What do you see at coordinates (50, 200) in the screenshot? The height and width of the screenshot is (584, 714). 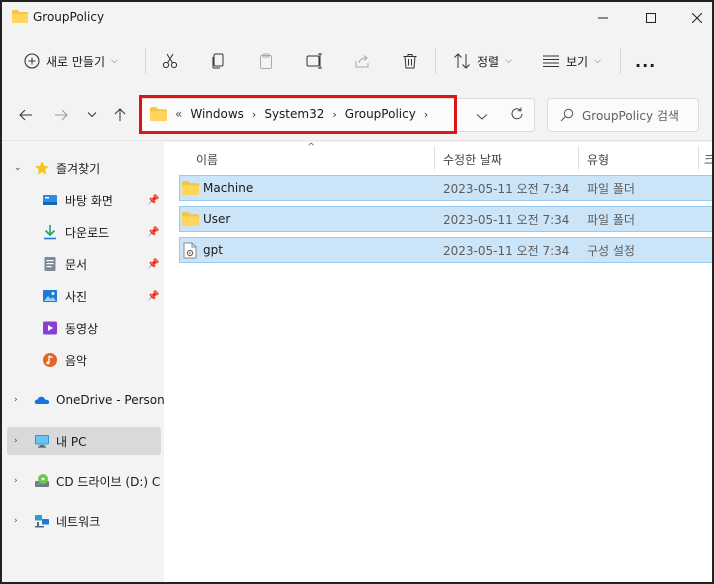 I see `desktop-icon` at bounding box center [50, 200].